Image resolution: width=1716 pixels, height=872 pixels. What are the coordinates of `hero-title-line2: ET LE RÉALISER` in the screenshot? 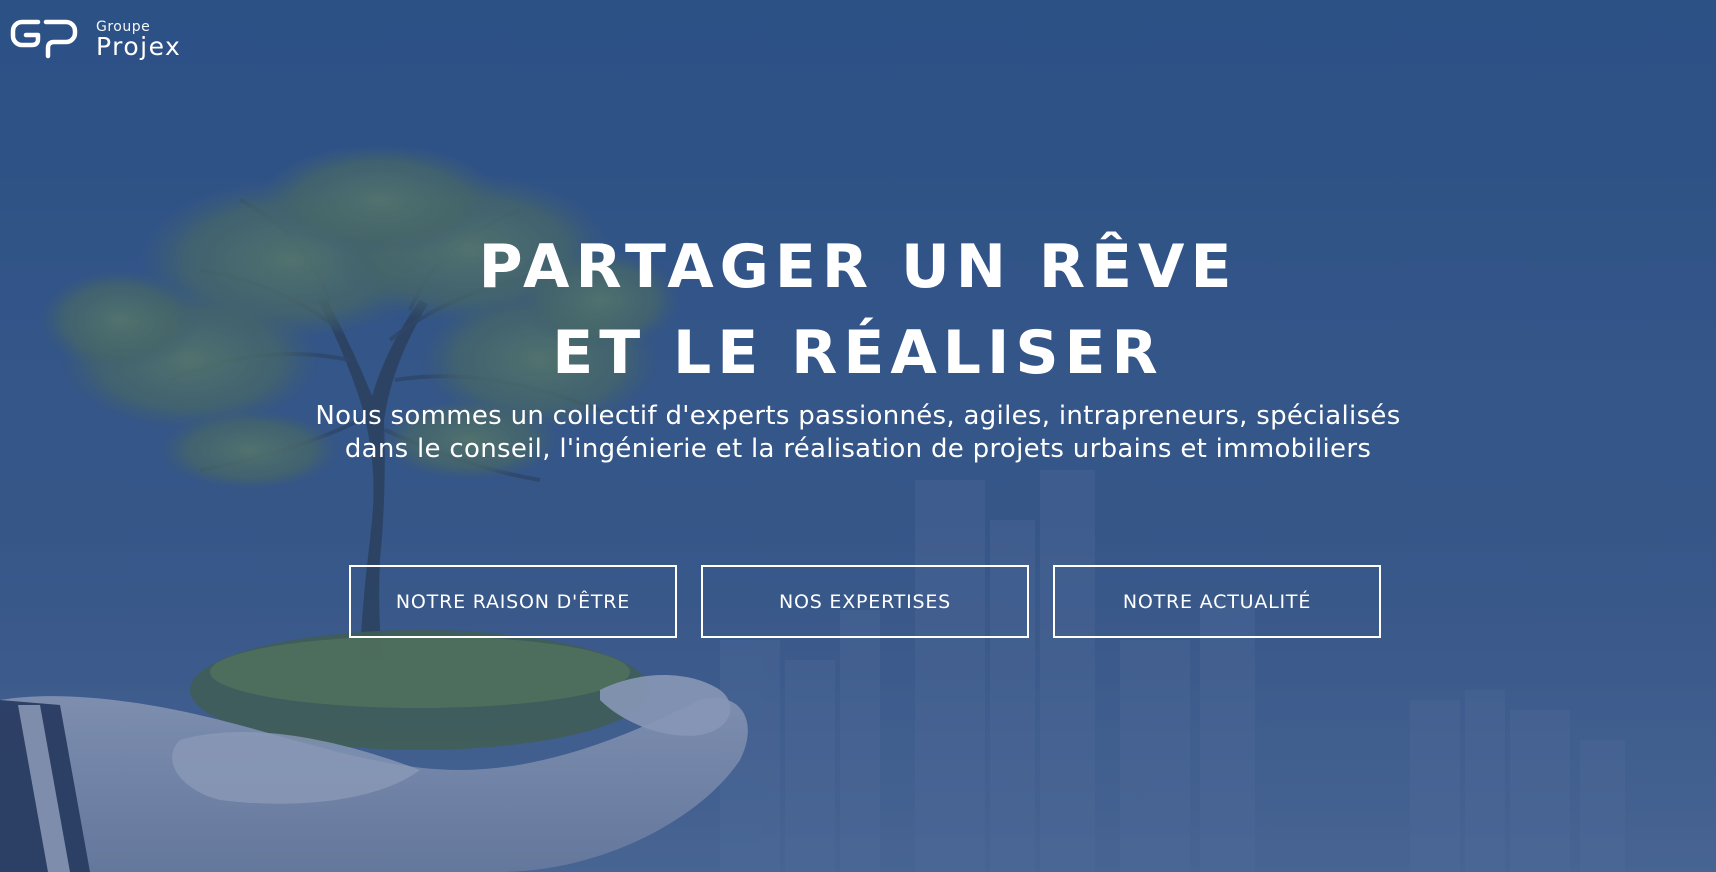 It's located at (858, 353).